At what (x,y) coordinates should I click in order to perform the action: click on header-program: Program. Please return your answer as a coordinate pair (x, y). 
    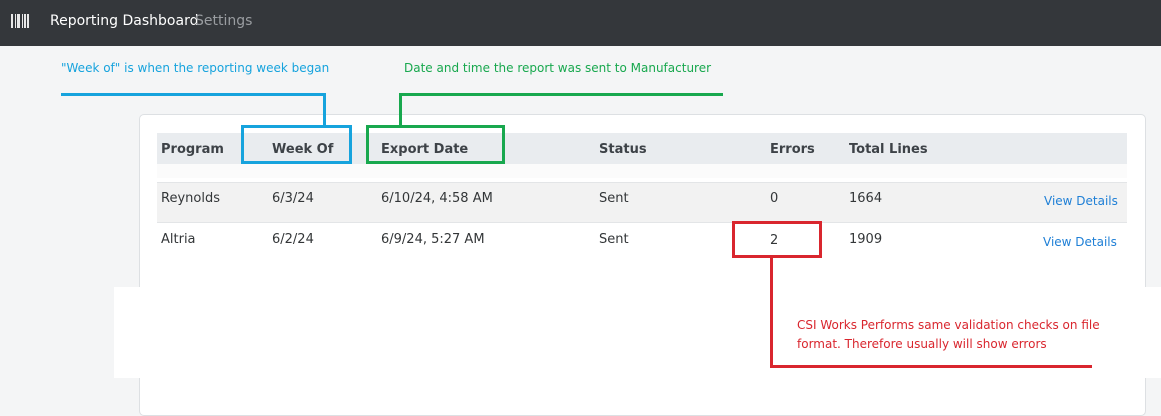
    Looking at the image, I should click on (192, 149).